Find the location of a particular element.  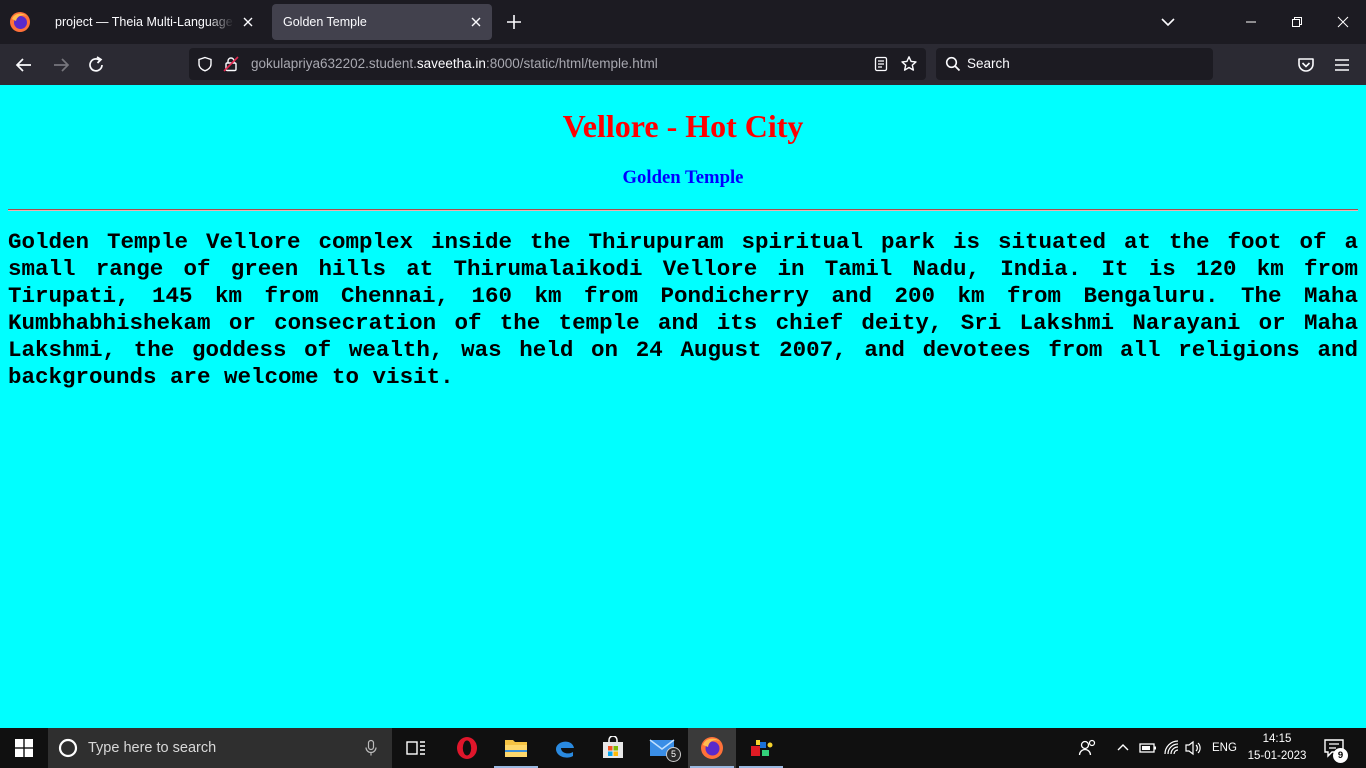

tab-project: project — Theia Multi-Language Ex is located at coordinates (154, 22).